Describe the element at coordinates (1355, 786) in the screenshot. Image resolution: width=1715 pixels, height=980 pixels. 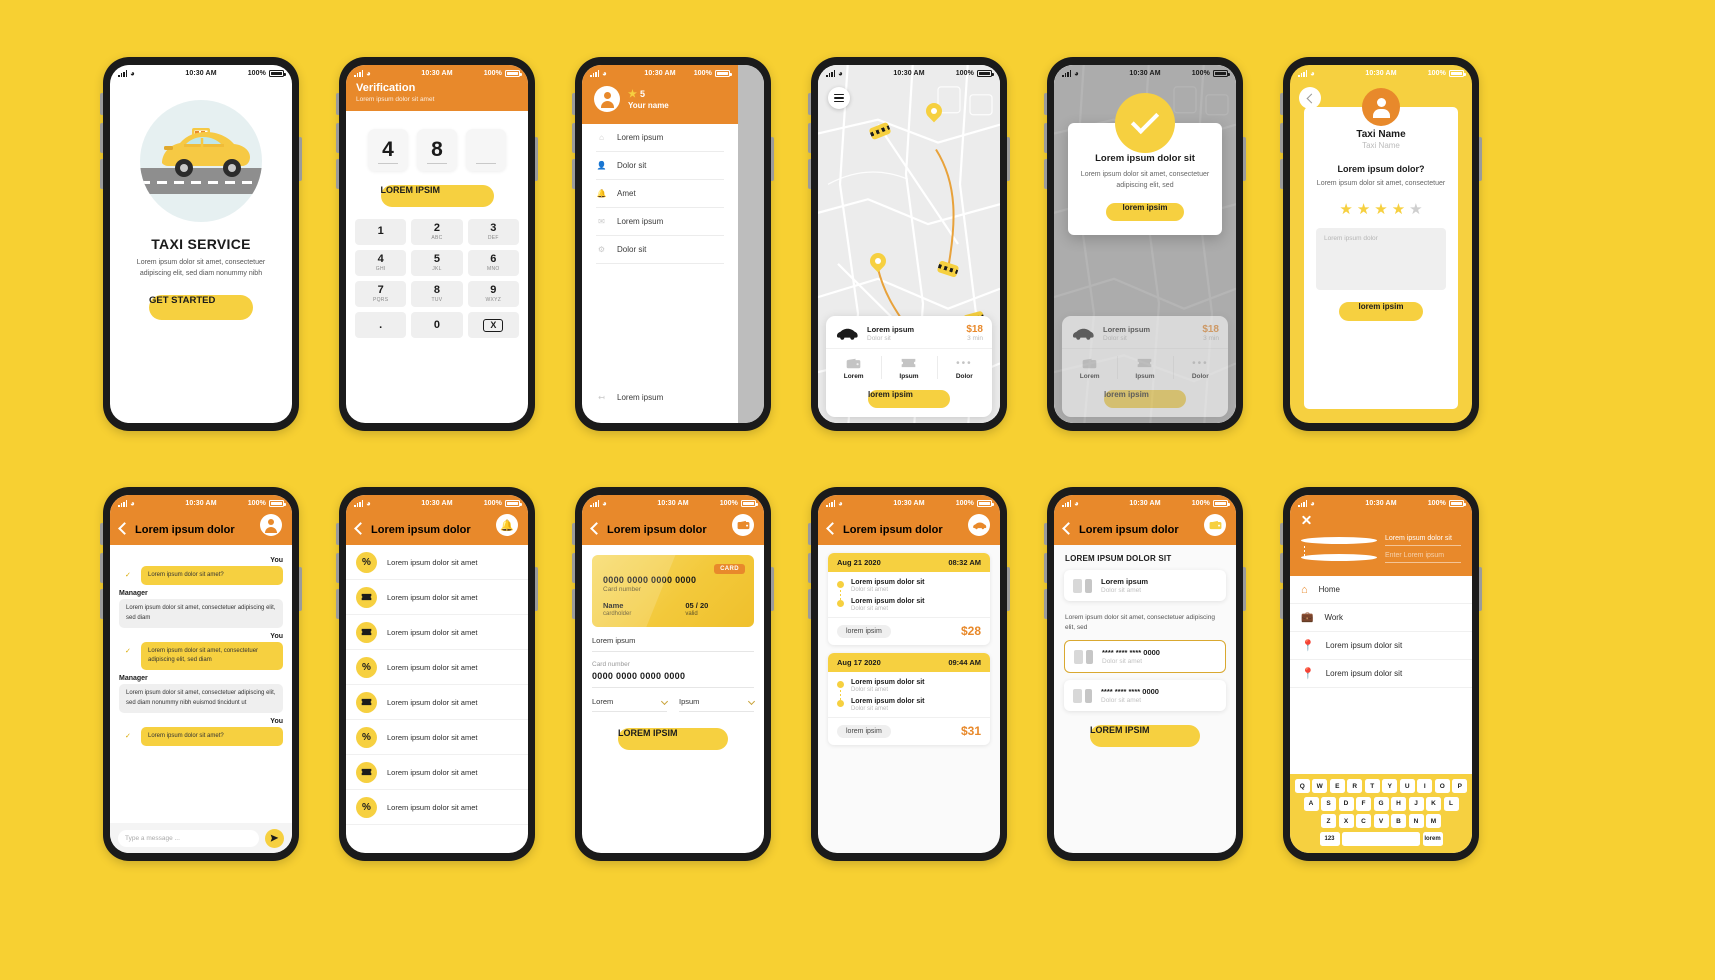
I see `key-R: R` at that location.